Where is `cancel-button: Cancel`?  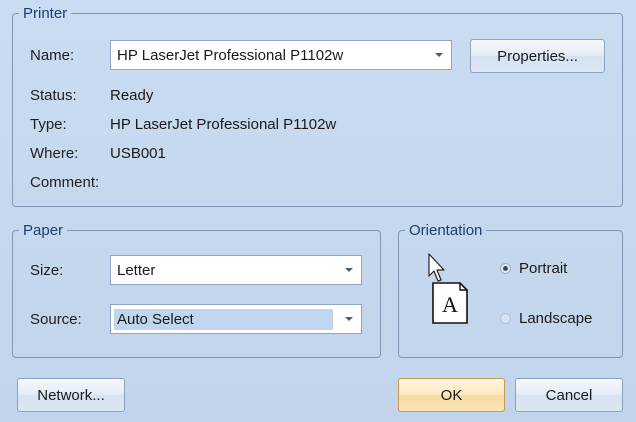 cancel-button: Cancel is located at coordinates (569, 395).